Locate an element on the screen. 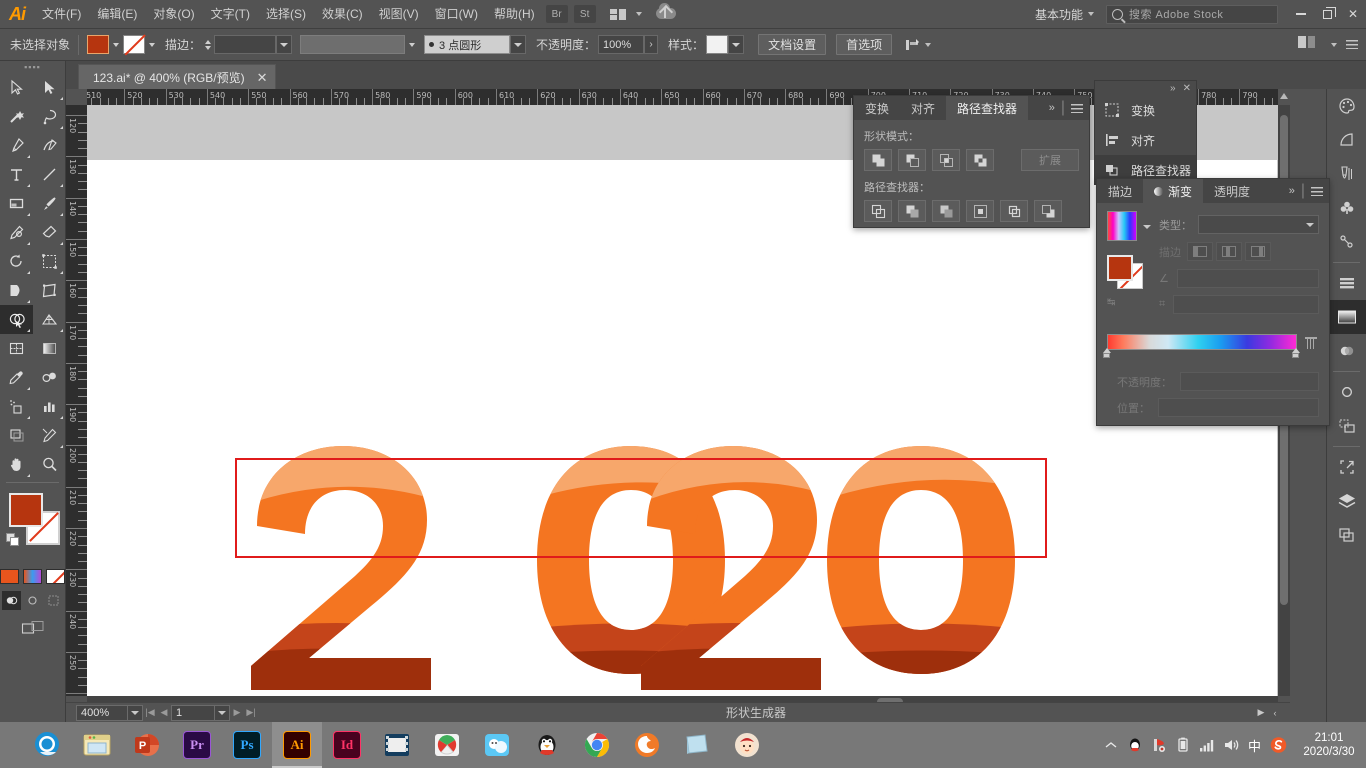 This screenshot has width=1366, height=768. network-signal-icon is located at coordinates (1206, 745).